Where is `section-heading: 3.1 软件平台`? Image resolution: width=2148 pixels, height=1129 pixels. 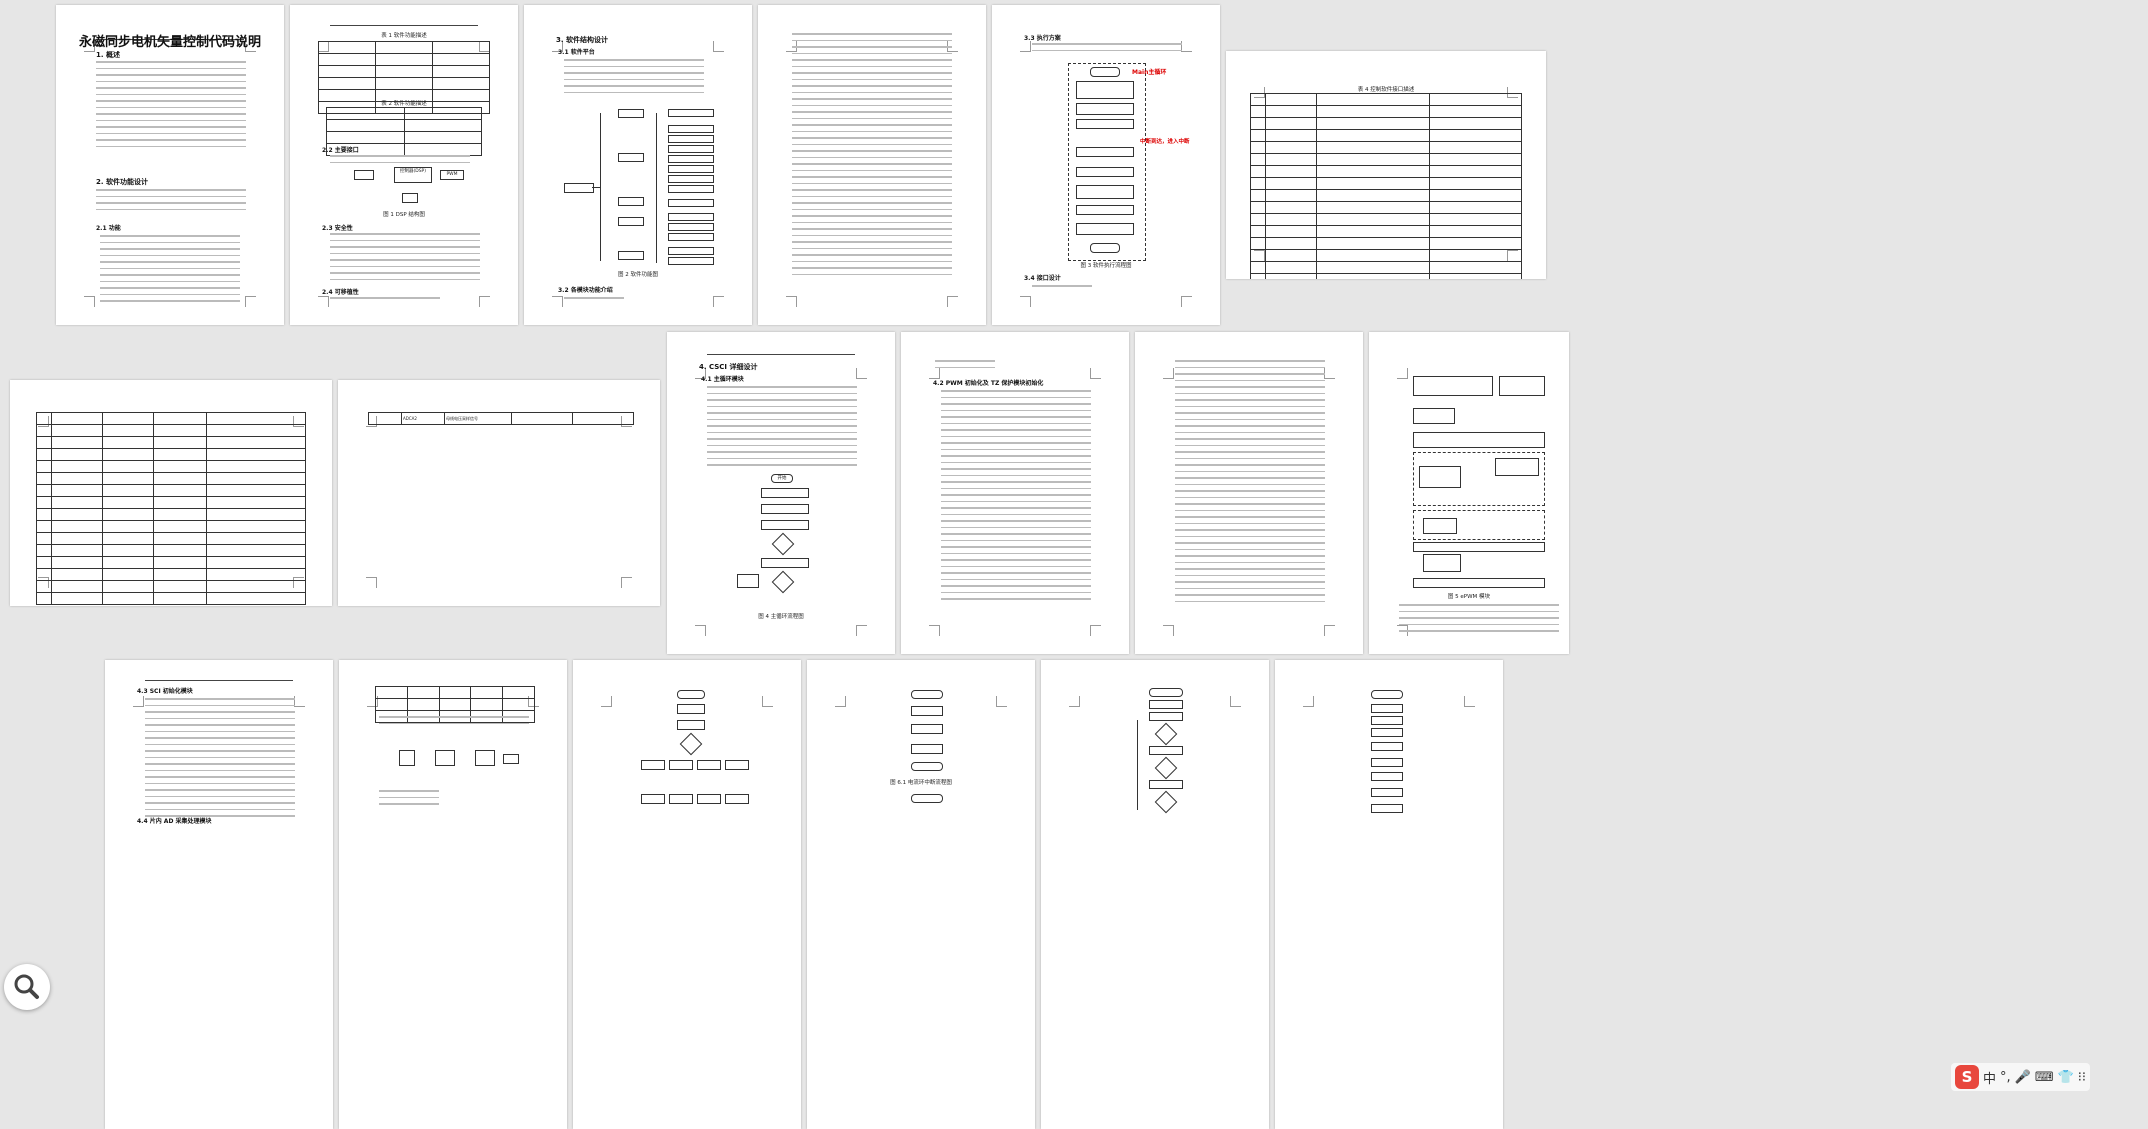
section-heading: 3.1 软件平台 is located at coordinates (576, 52).